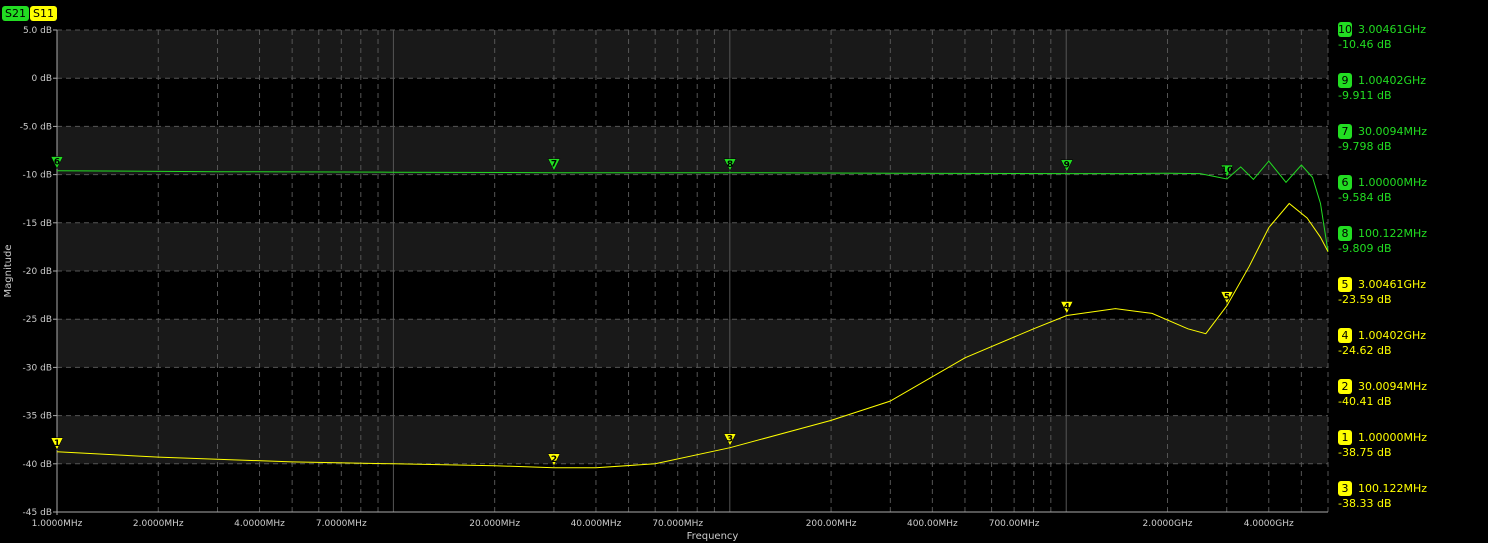  What do you see at coordinates (1345, 335) in the screenshot?
I see `marker-readout-badge: 4` at bounding box center [1345, 335].